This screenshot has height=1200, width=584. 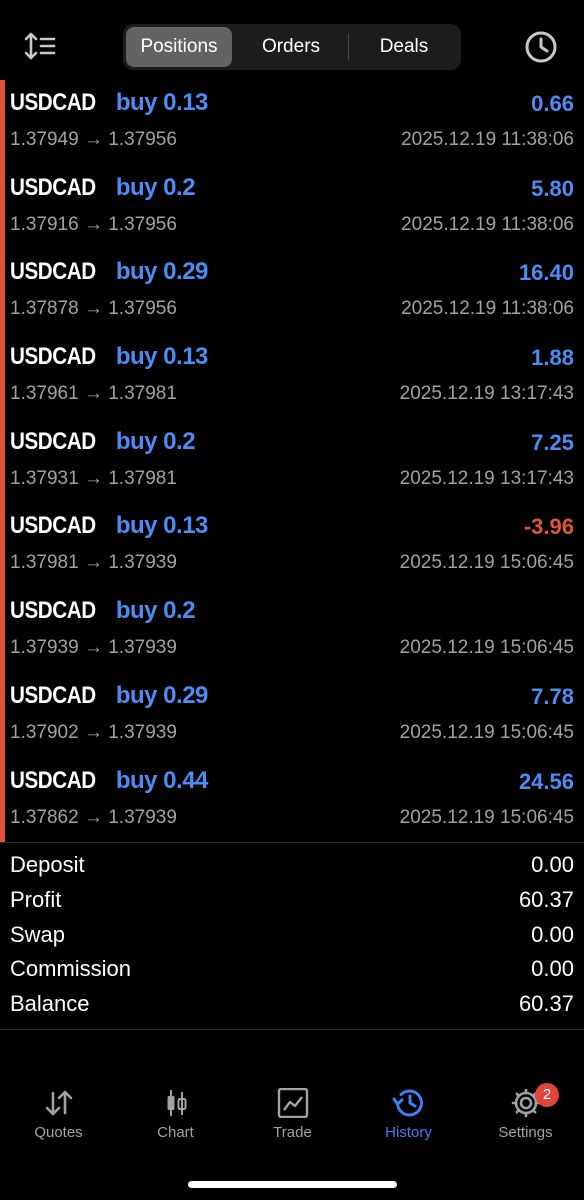 What do you see at coordinates (93, 732) in the screenshot?
I see `deal-price: 1.37902 → 1.37939` at bounding box center [93, 732].